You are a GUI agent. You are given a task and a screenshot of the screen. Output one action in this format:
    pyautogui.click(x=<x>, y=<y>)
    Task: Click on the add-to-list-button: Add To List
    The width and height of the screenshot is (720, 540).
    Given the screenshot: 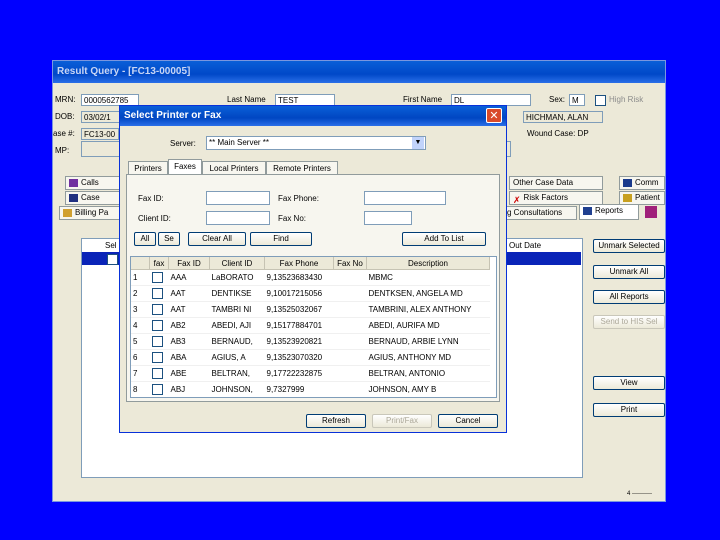 What is the action you would take?
    pyautogui.click(x=444, y=239)
    